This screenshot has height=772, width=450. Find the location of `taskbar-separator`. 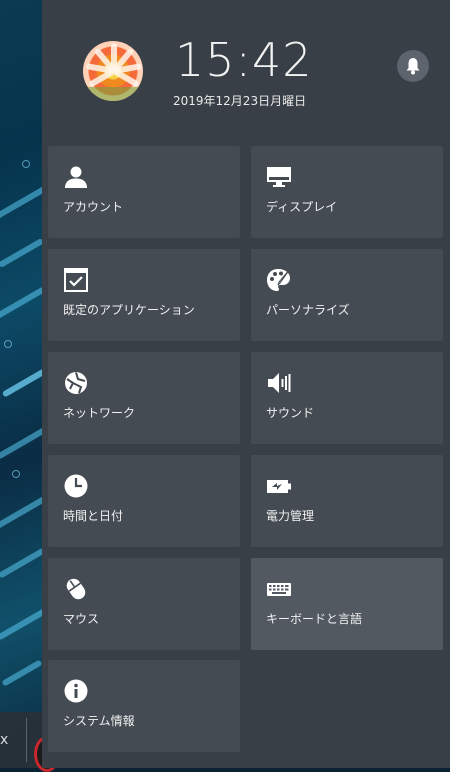

taskbar-separator is located at coordinates (26, 740).